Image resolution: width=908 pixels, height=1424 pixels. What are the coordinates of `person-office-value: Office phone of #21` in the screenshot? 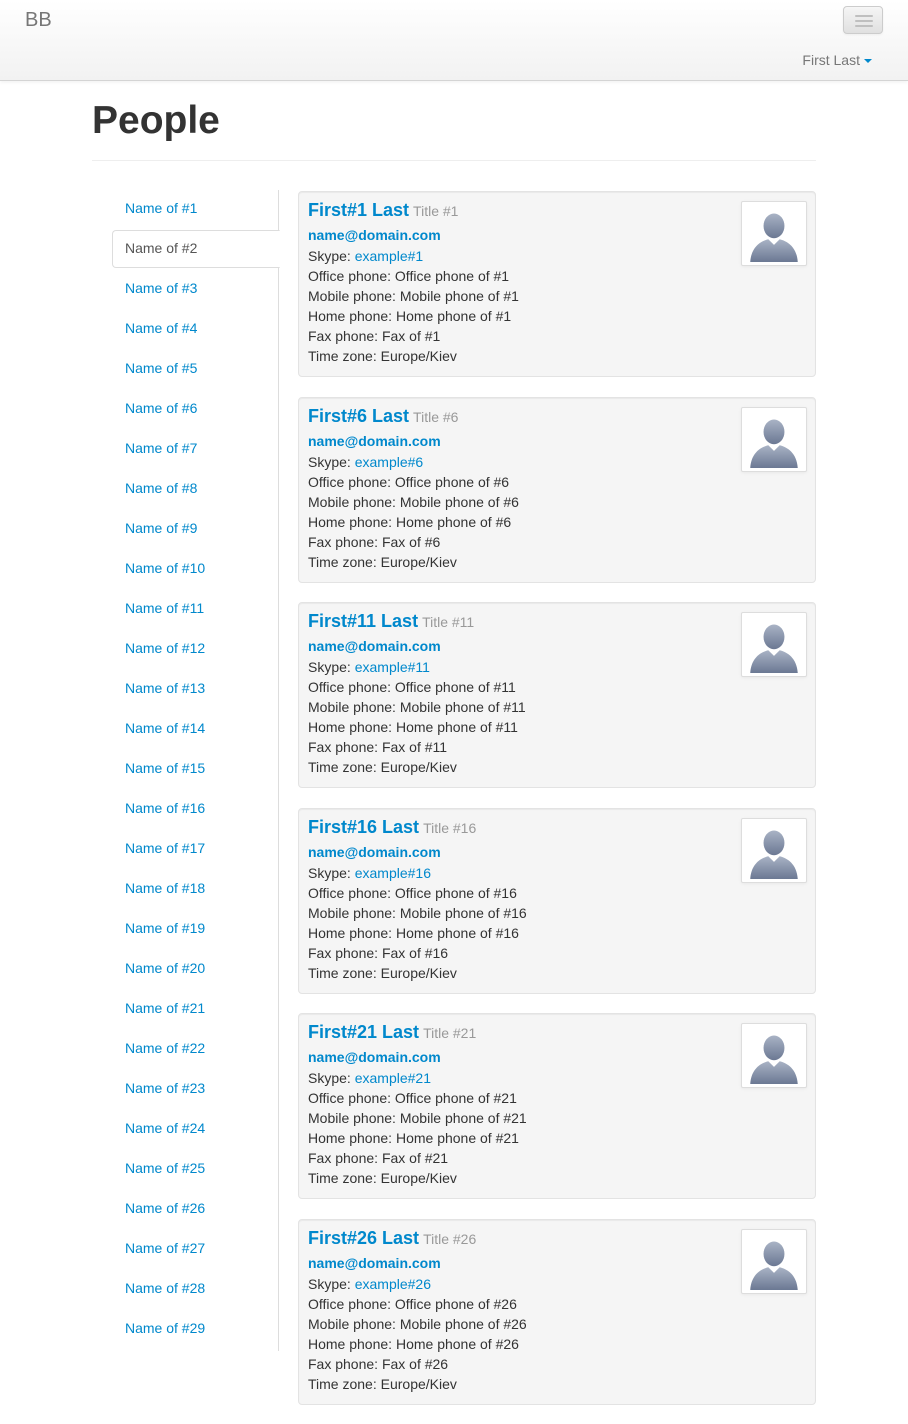 It's located at (455, 1098).